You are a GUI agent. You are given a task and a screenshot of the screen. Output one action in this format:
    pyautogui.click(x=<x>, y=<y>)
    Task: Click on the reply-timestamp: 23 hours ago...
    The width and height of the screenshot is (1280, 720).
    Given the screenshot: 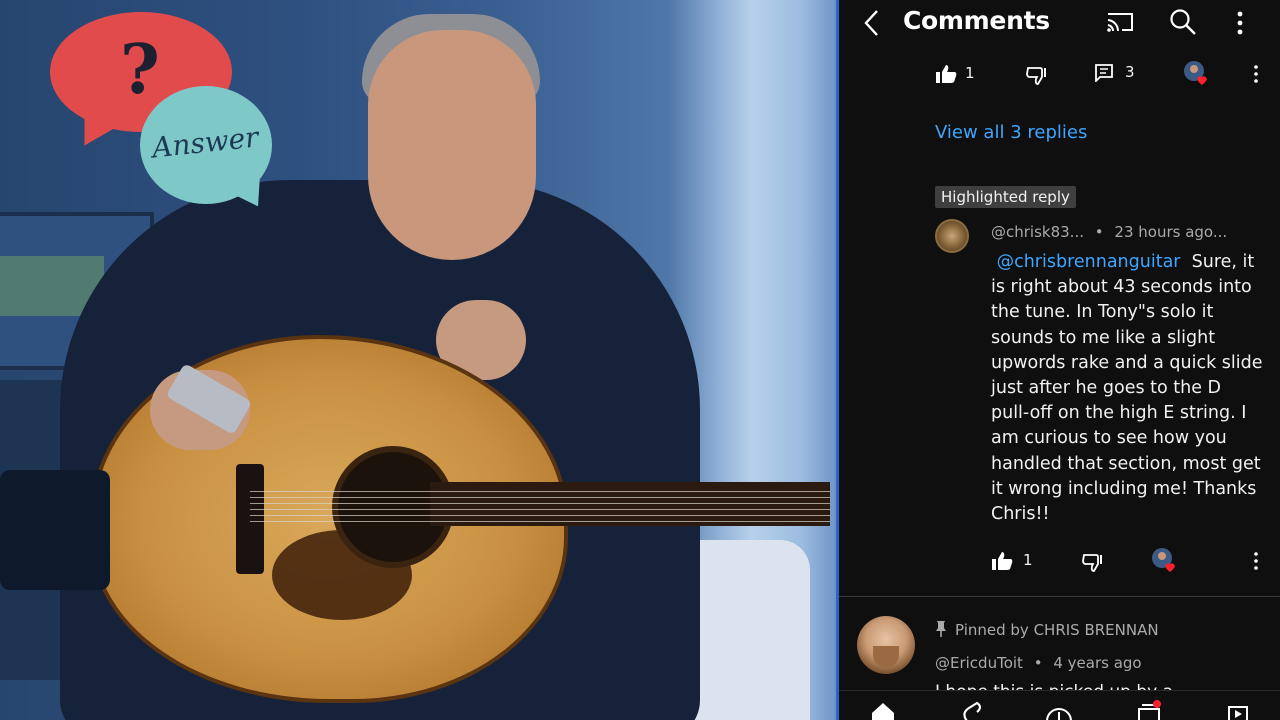 What is the action you would take?
    pyautogui.click(x=1171, y=232)
    